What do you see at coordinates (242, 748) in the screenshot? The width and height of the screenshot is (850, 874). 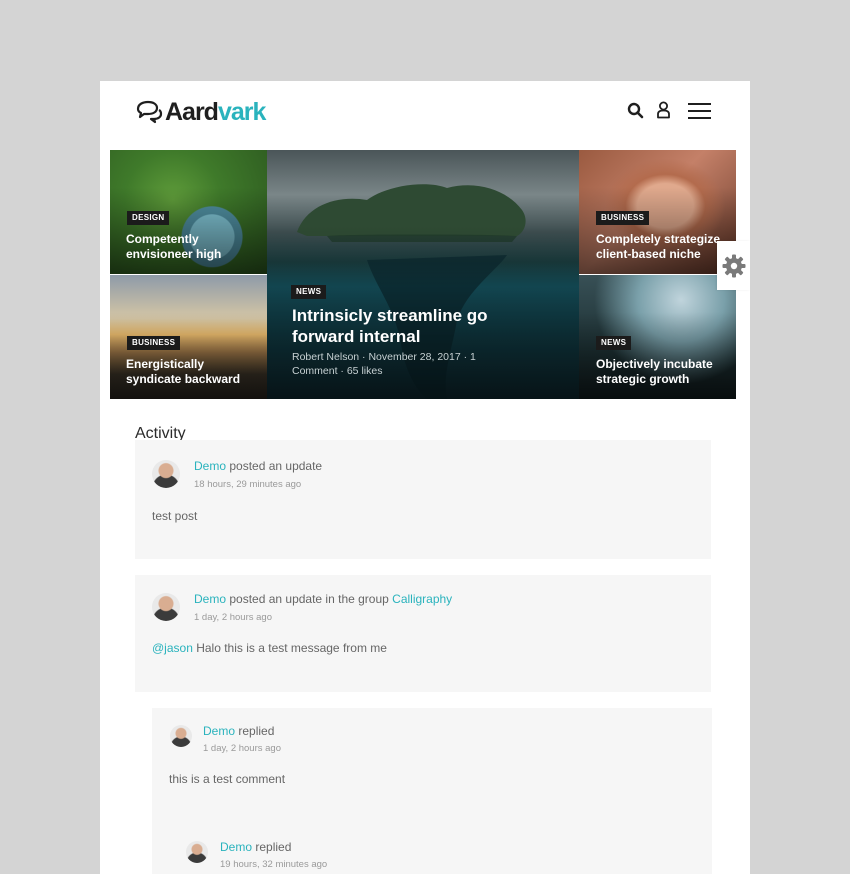 I see `reply-timestamp: 1 day, 2 hours ago` at bounding box center [242, 748].